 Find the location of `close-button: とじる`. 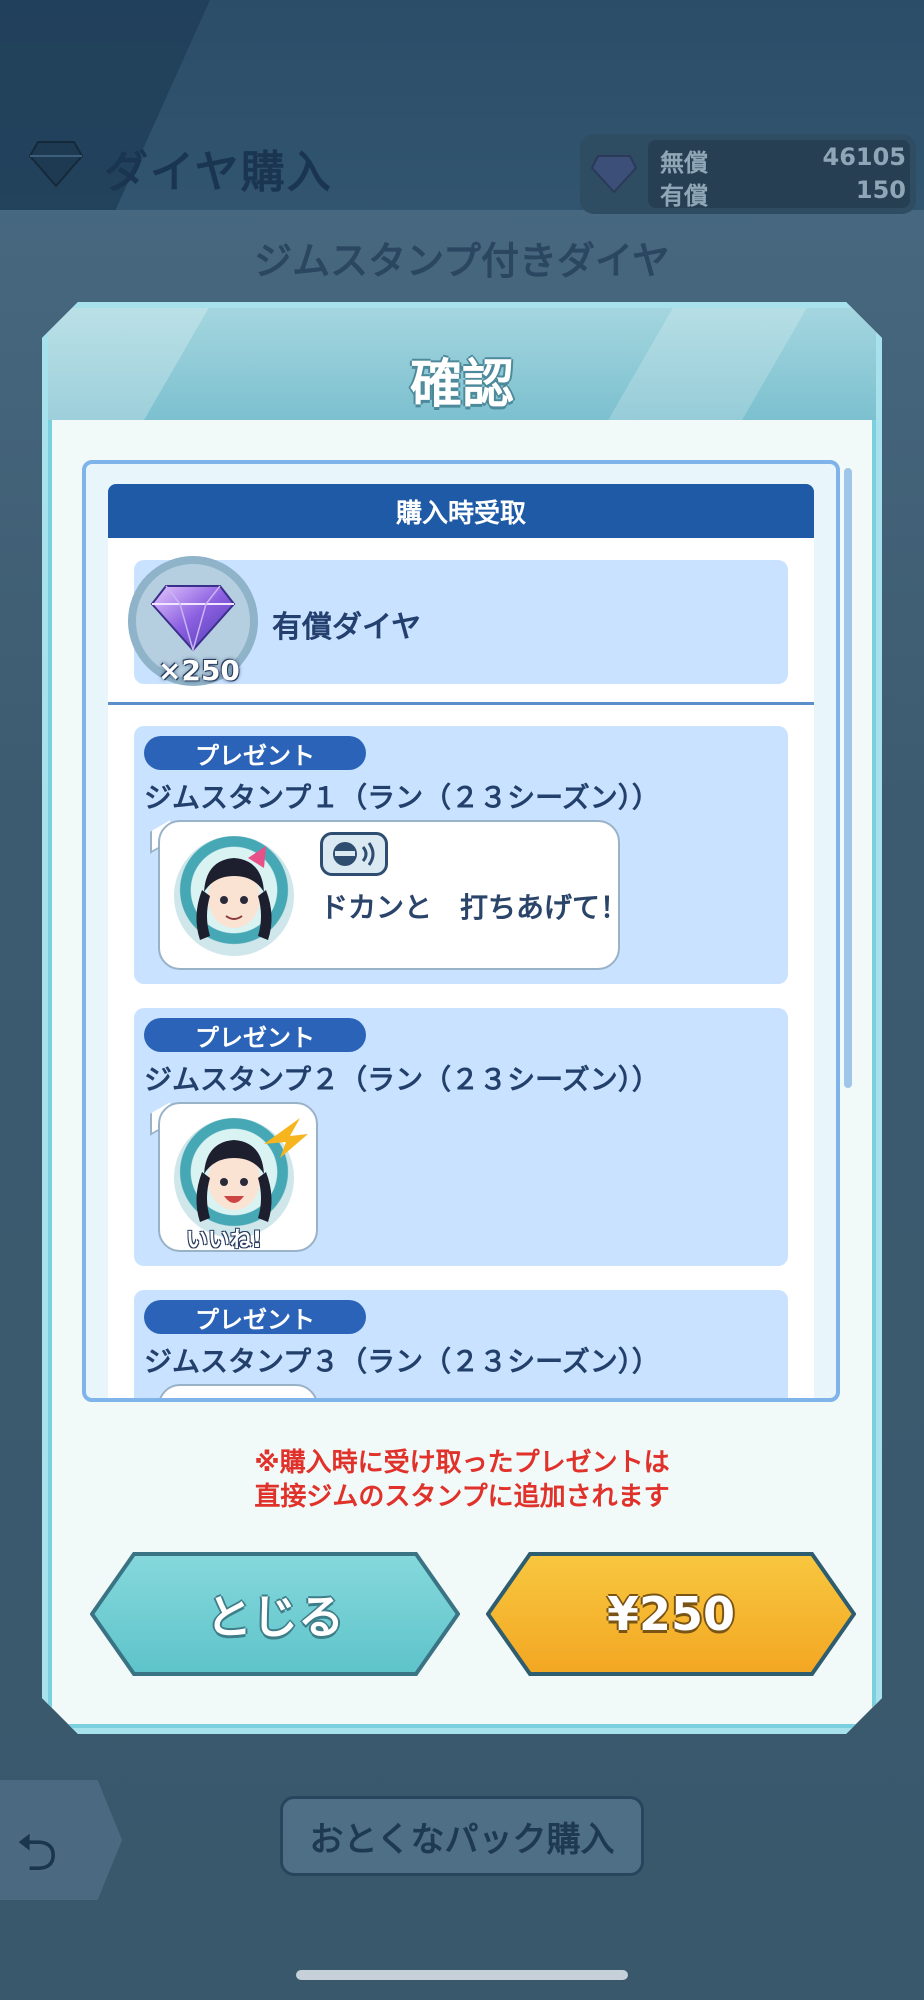

close-button: とじる is located at coordinates (275, 1614).